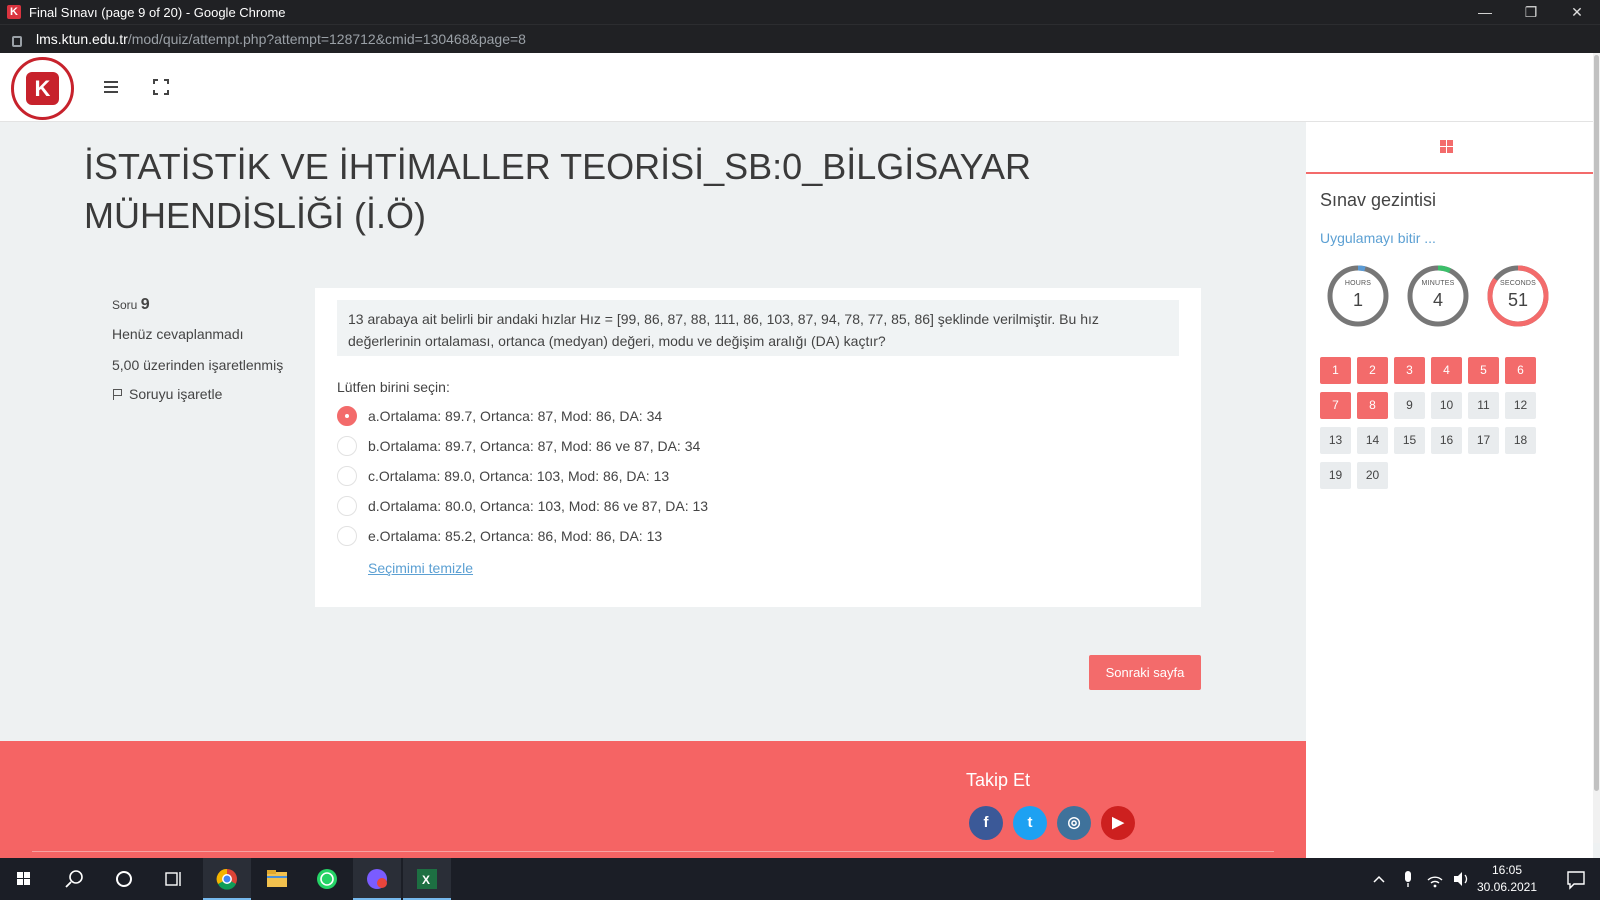 The width and height of the screenshot is (1600, 900). Describe the element at coordinates (1507, 887) in the screenshot. I see `clock-date: 30.06.2021` at that location.